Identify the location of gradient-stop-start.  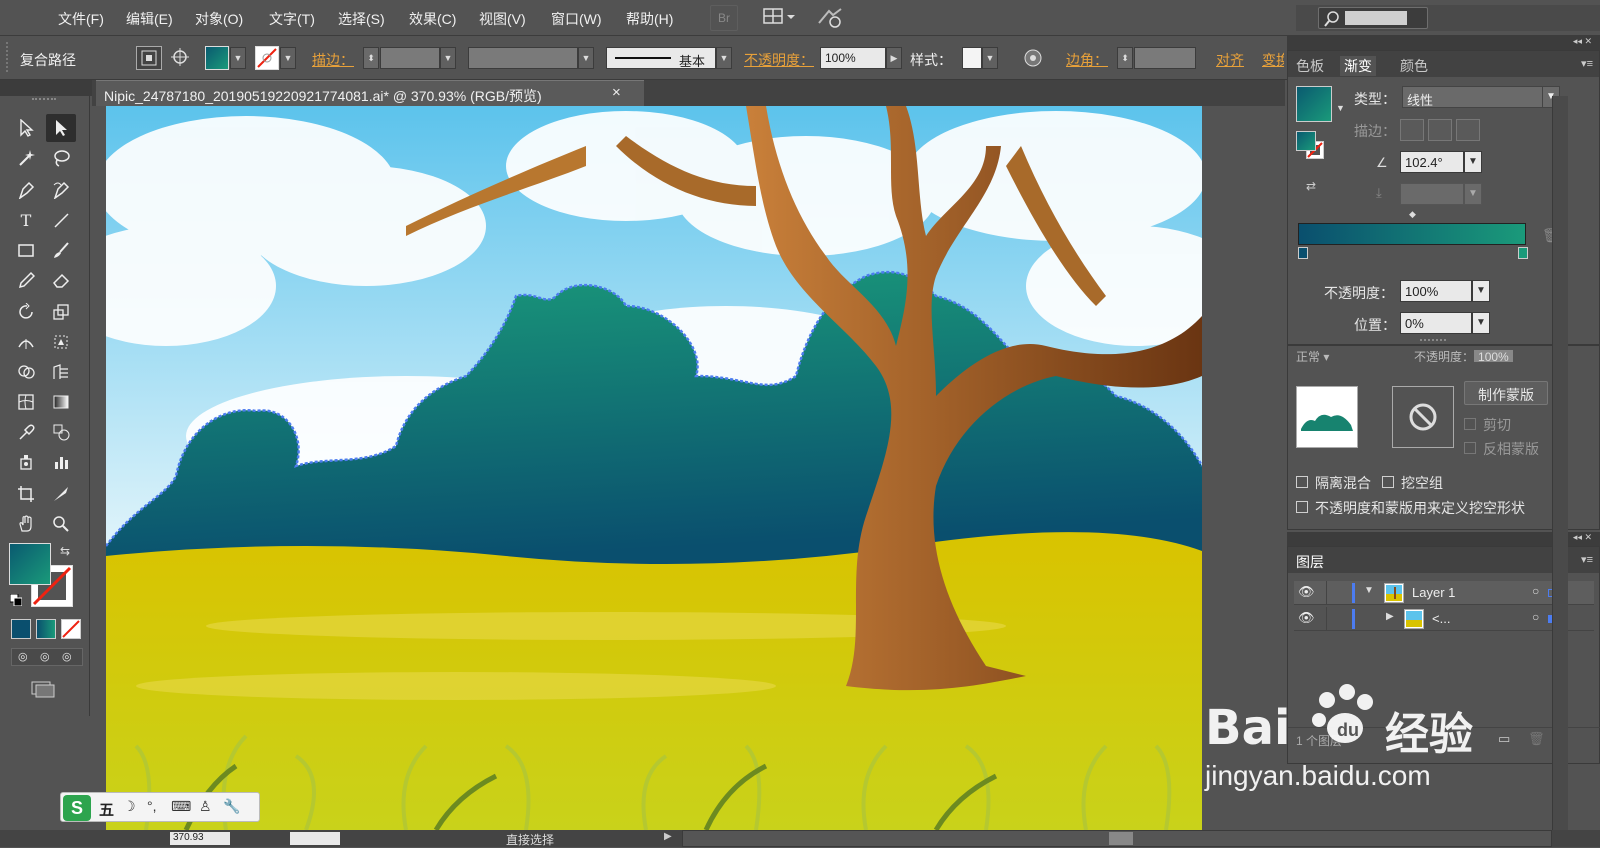
(1303, 253).